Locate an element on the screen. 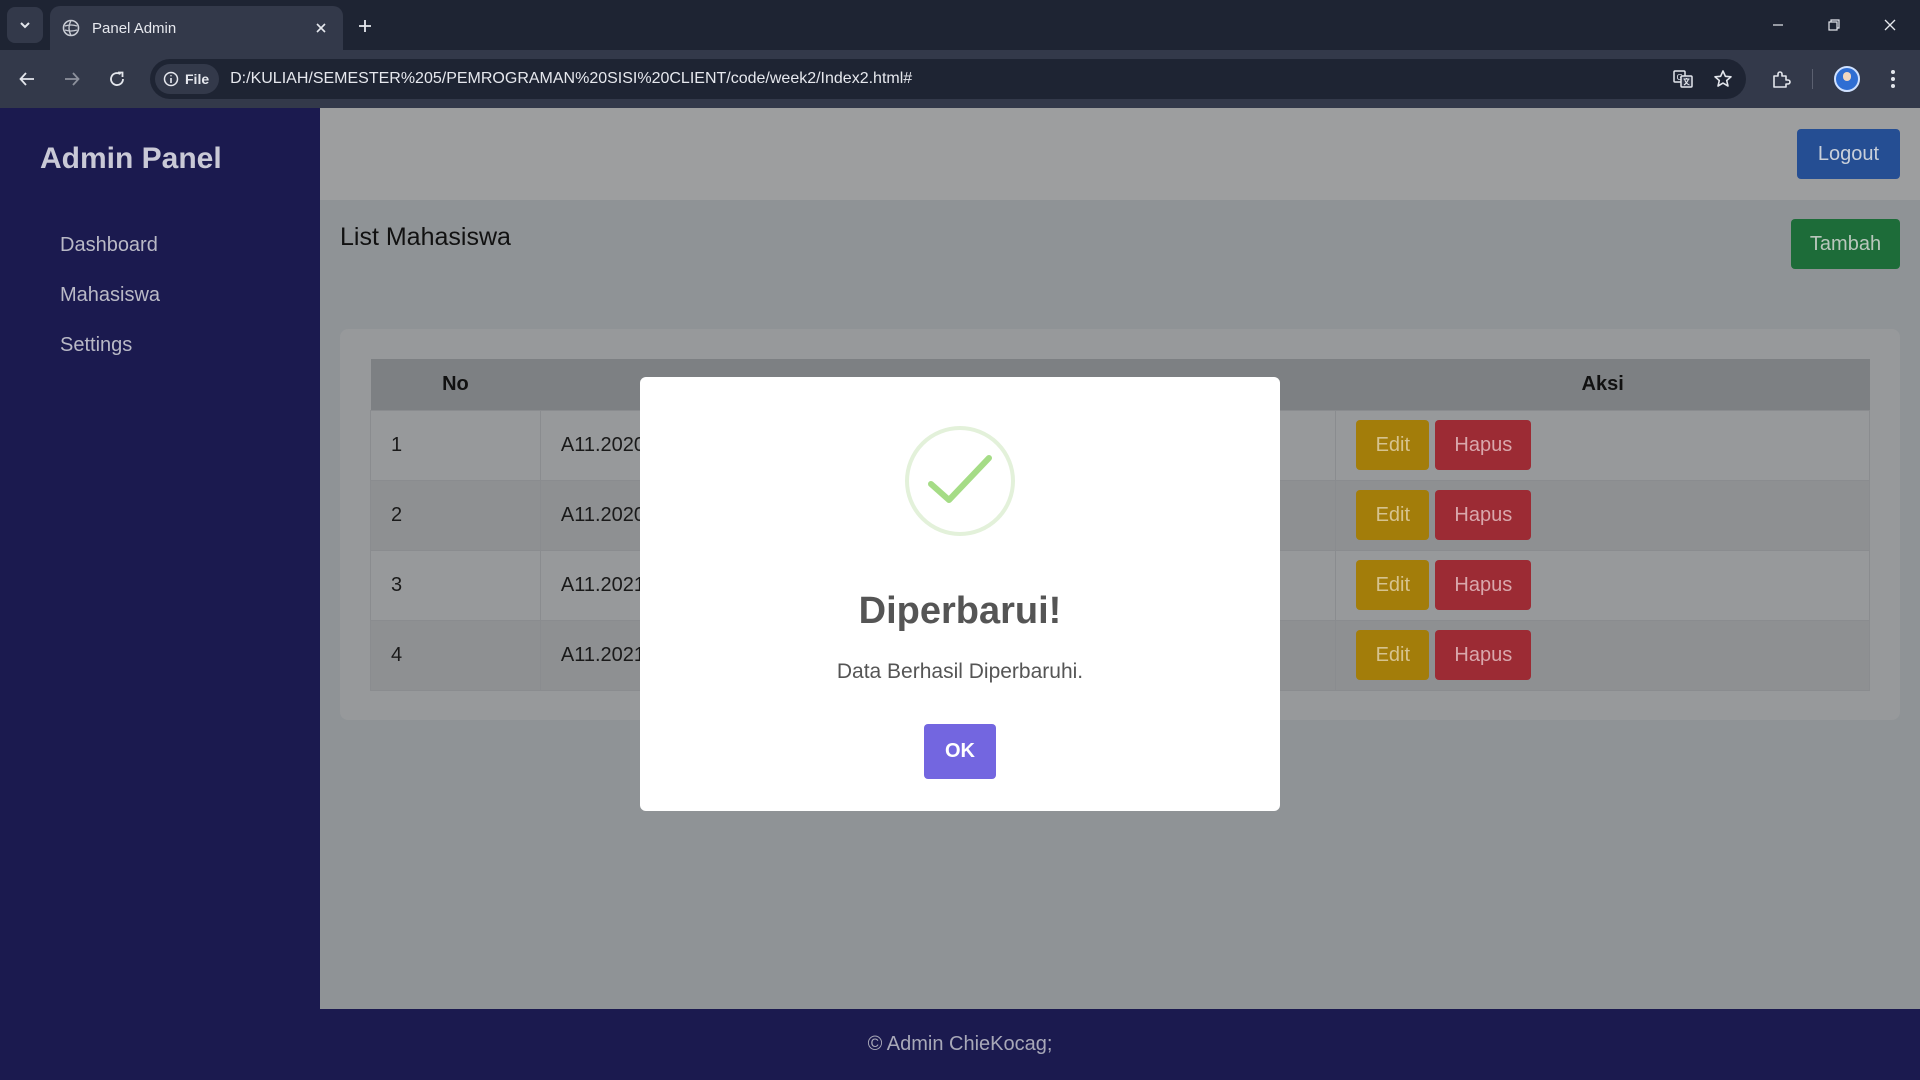 The image size is (1920, 1080). restore-button is located at coordinates (1834, 25).